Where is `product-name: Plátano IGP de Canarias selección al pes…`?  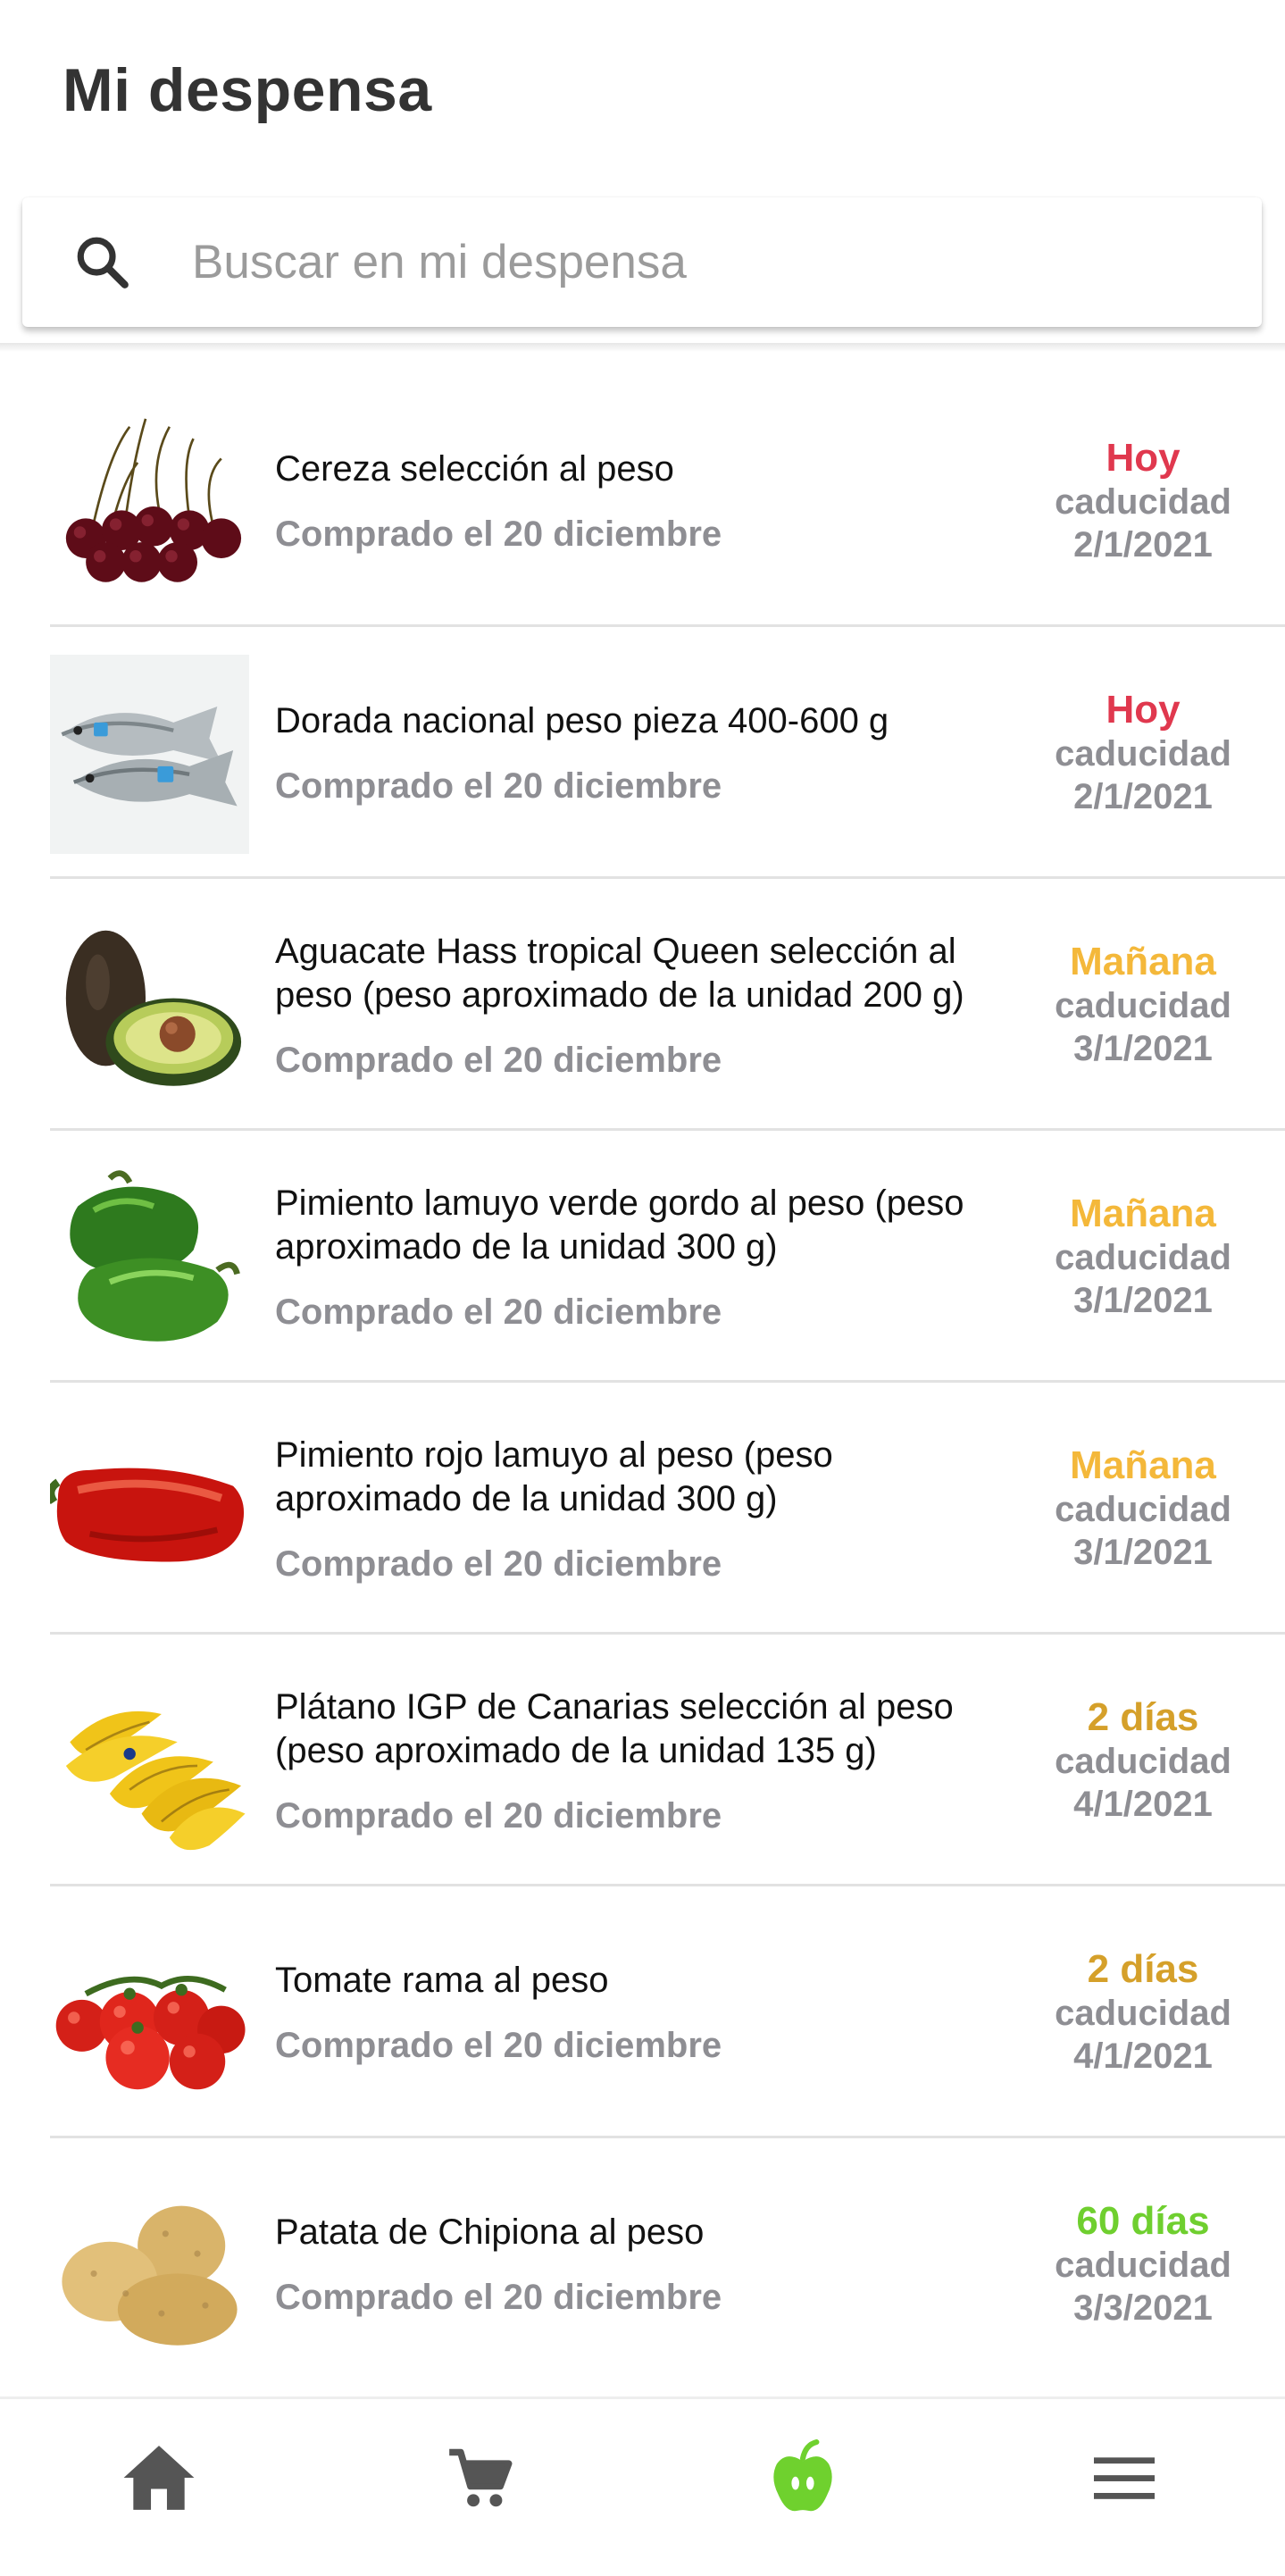 product-name: Plátano IGP de Canarias selección al pes… is located at coordinates (614, 1728).